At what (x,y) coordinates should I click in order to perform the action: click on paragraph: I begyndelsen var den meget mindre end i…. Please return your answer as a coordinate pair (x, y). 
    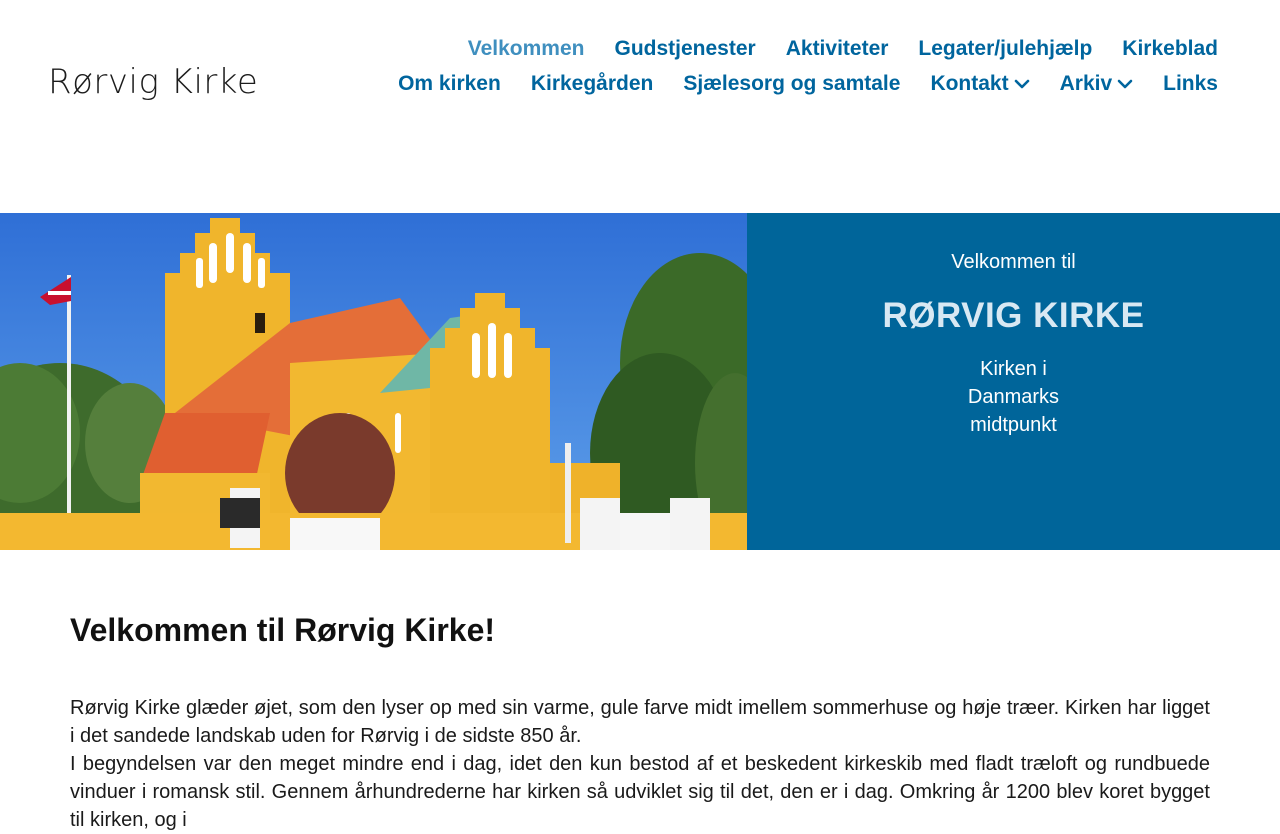
    Looking at the image, I should click on (640, 792).